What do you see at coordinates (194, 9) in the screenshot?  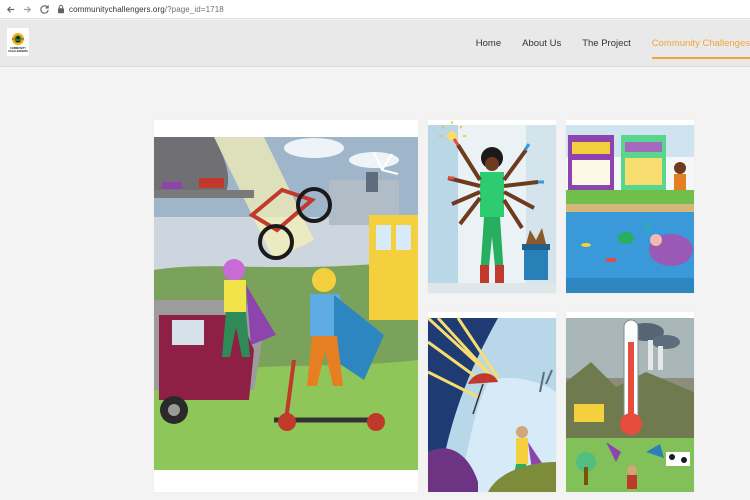 I see `url-path: /?page_id=1718` at bounding box center [194, 9].